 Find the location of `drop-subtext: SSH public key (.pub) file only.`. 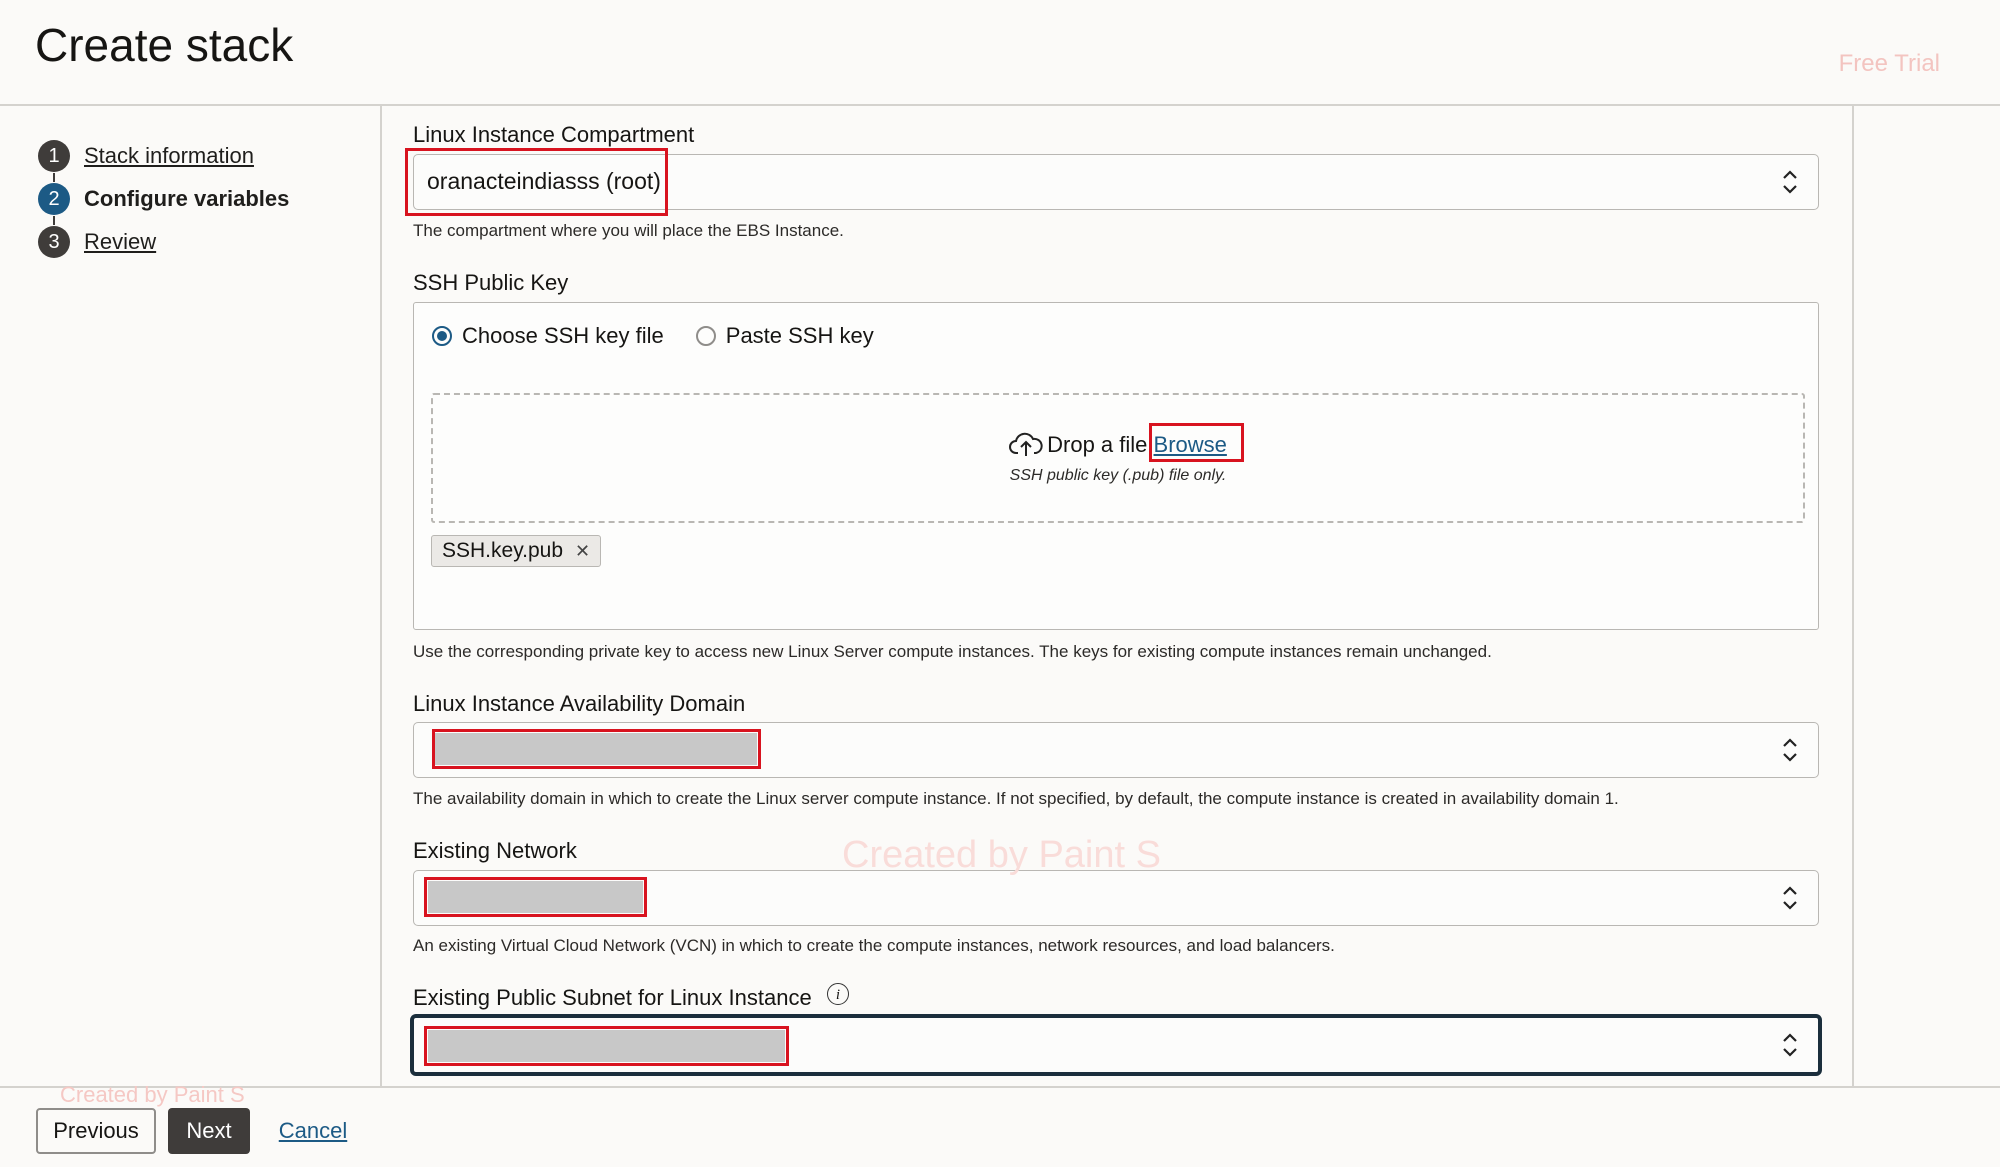

drop-subtext: SSH public key (.pub) file only. is located at coordinates (1118, 475).